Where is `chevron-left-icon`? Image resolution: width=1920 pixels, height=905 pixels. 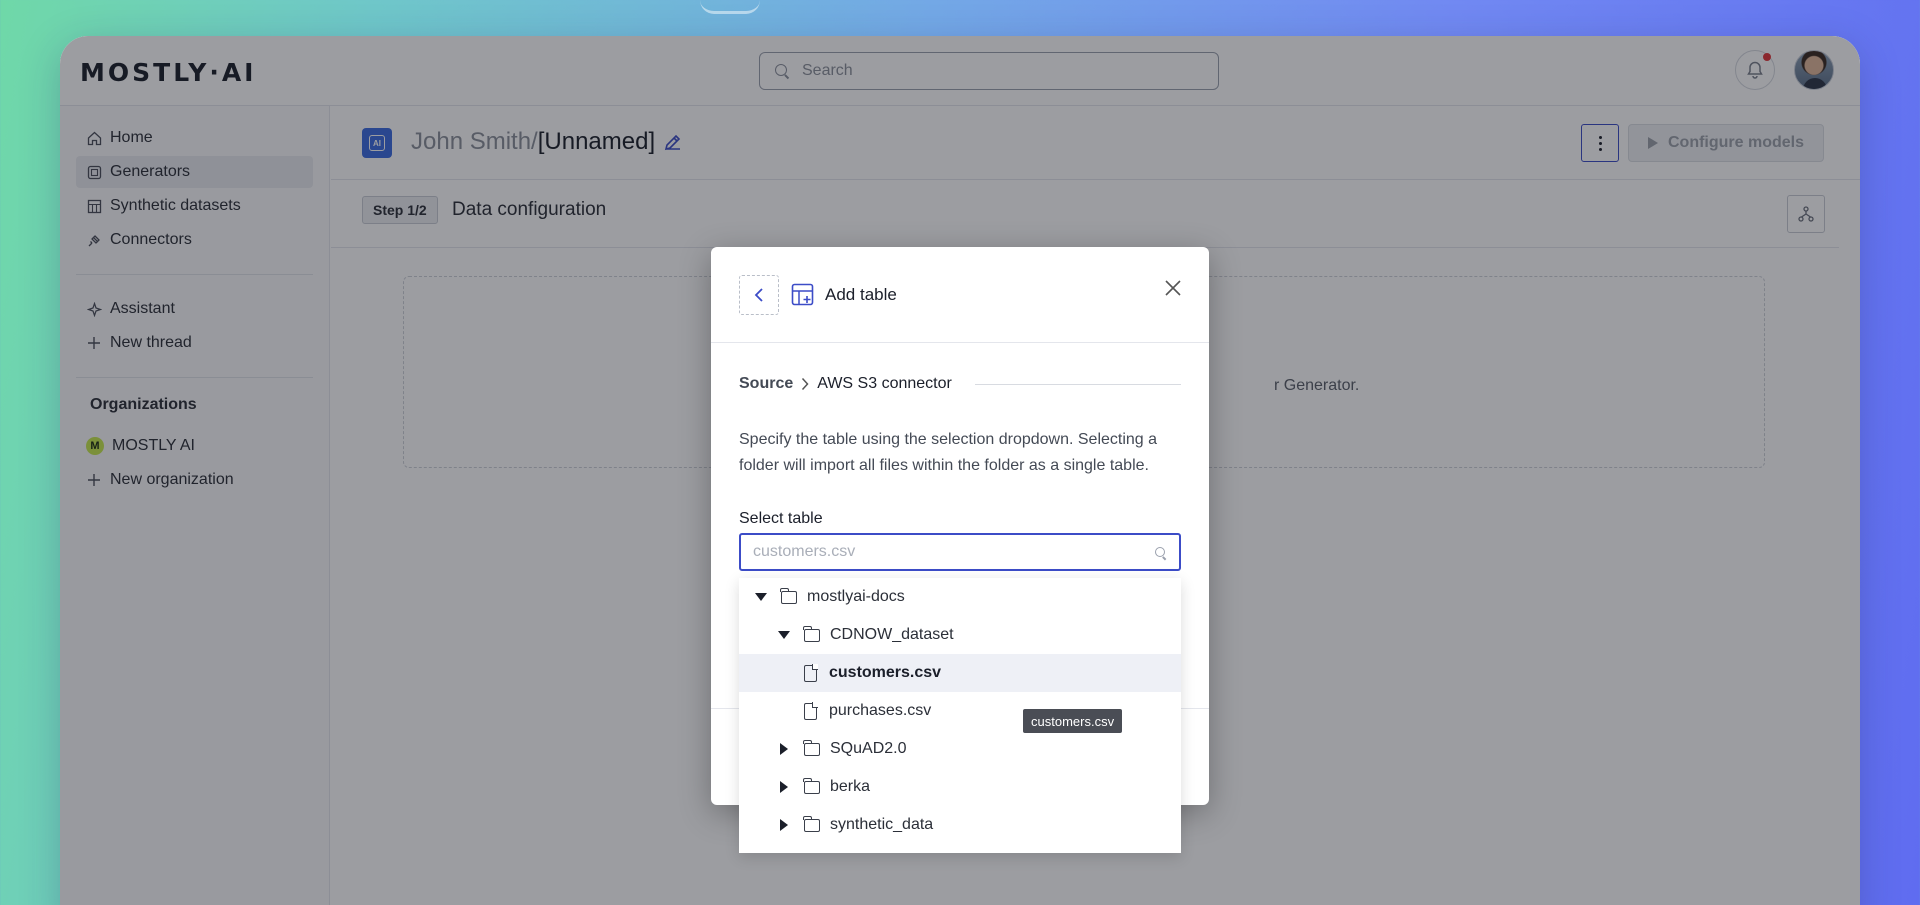 chevron-left-icon is located at coordinates (758, 295).